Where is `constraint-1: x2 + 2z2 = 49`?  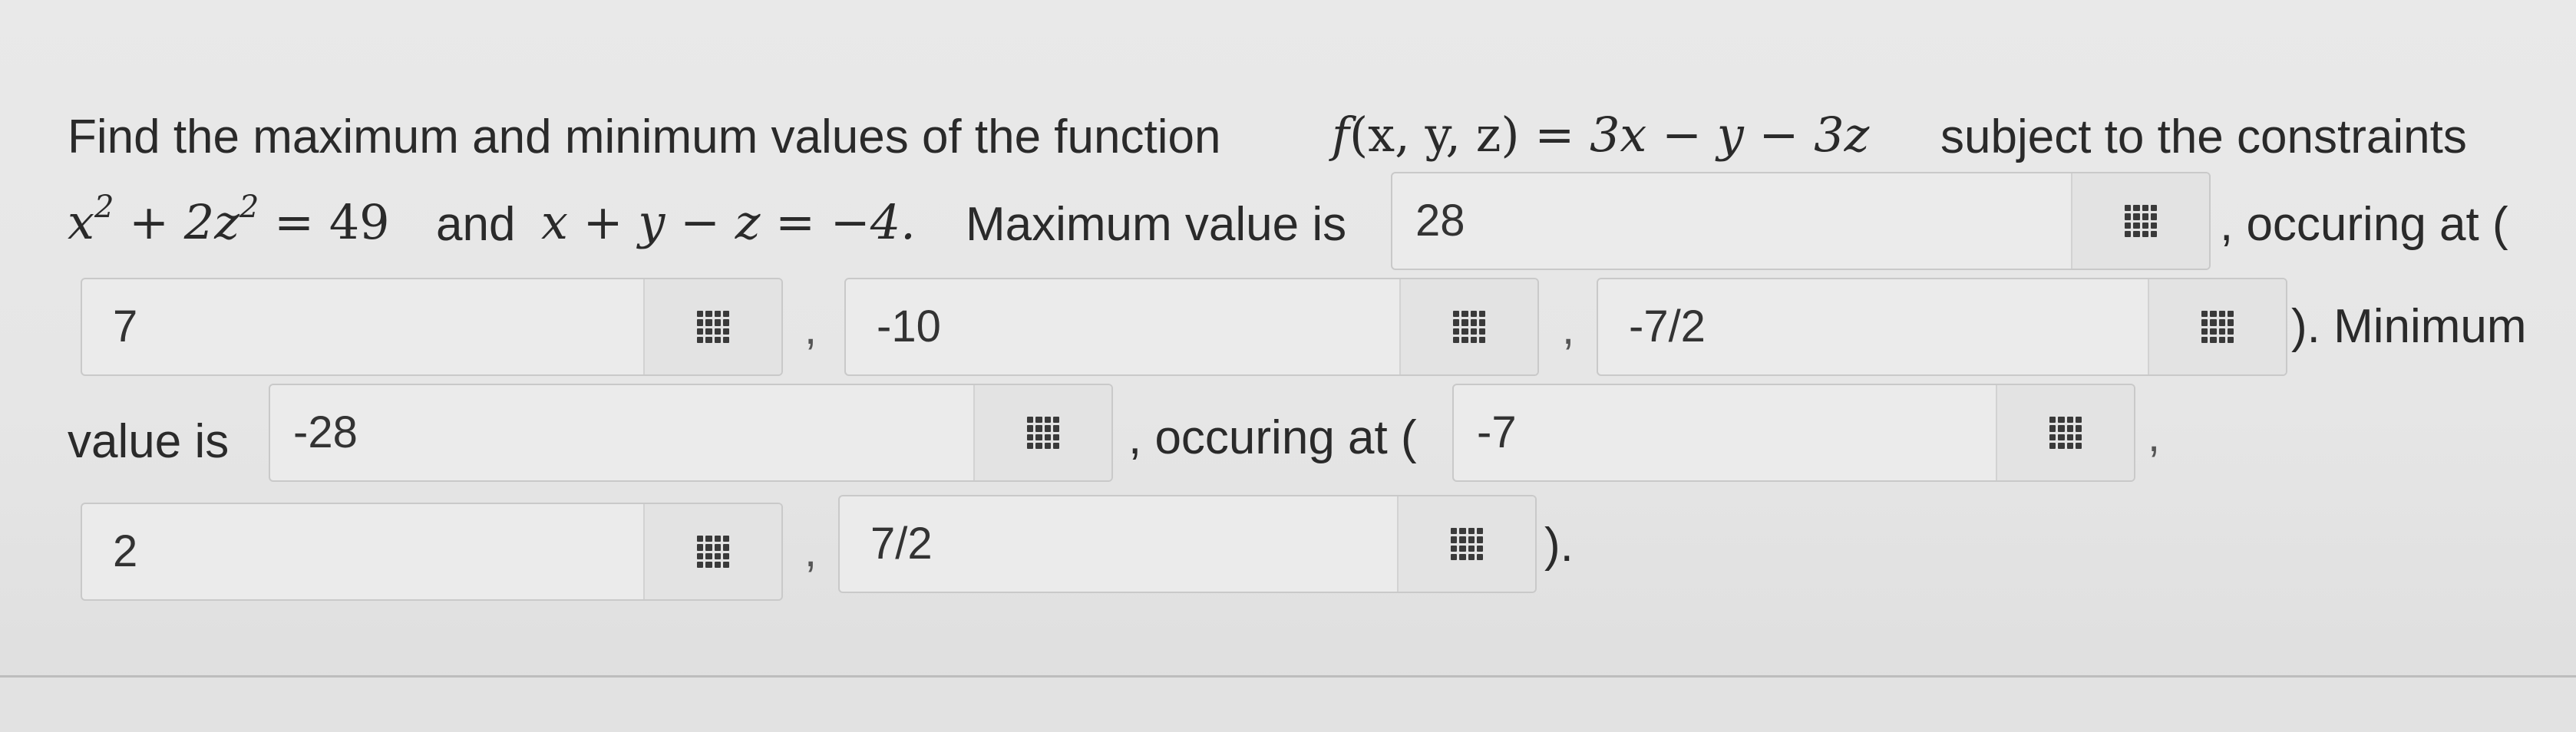 constraint-1: x2 + 2z2 = 49 is located at coordinates (229, 219).